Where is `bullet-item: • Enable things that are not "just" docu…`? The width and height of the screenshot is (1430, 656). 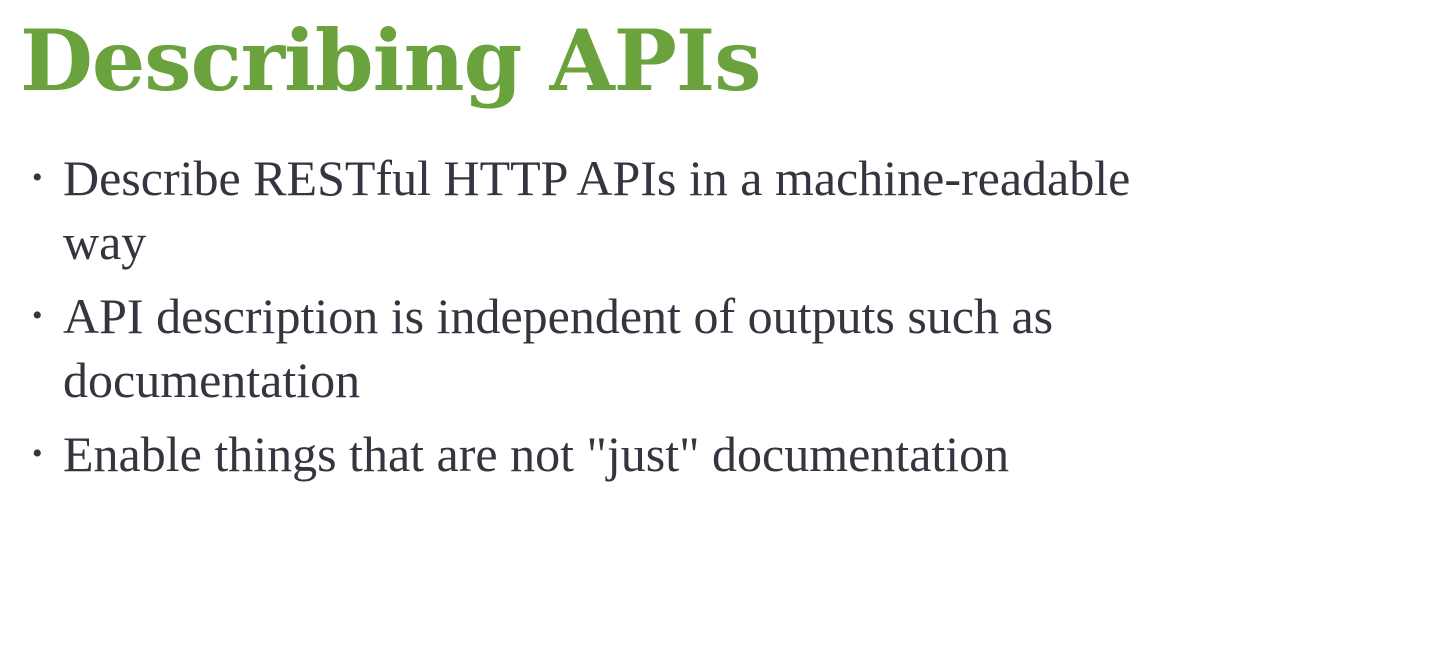 bullet-item: • Enable things that are not "just" docu… is located at coordinates (670, 454).